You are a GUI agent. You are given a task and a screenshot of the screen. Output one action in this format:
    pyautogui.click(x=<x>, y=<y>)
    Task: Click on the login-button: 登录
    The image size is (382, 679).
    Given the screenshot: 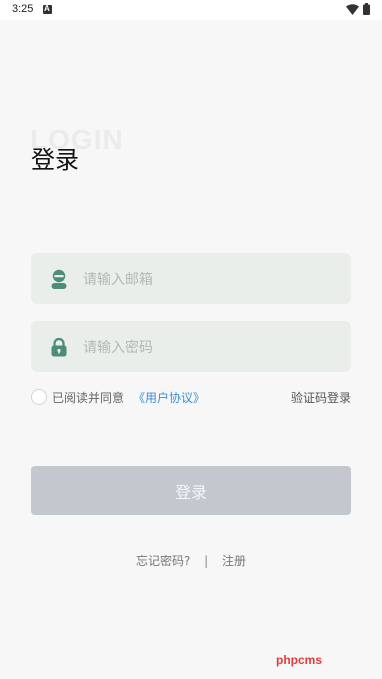 What is the action you would take?
    pyautogui.click(x=191, y=490)
    